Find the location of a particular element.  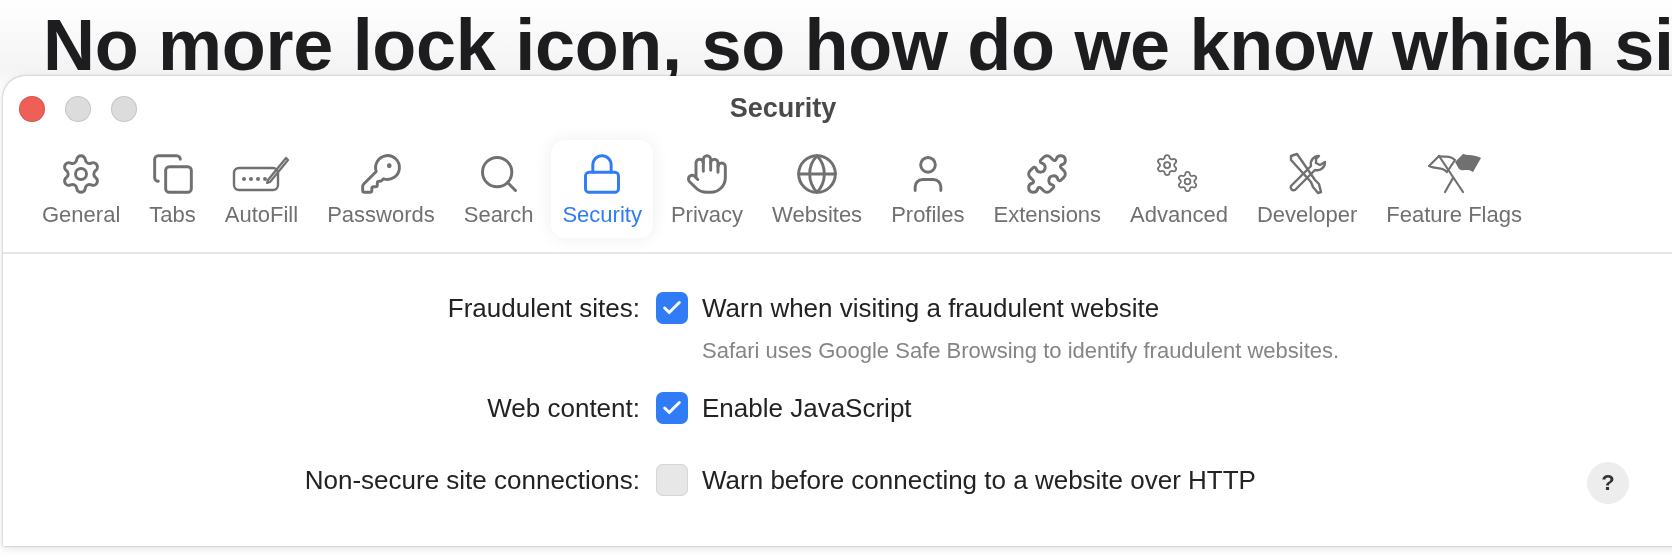

toolbar-tab: General is located at coordinates (81, 189).